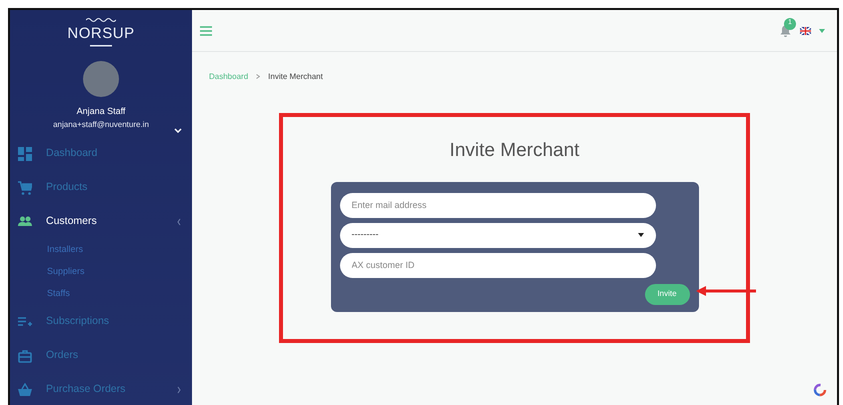 The image size is (843, 405). What do you see at coordinates (515, 151) in the screenshot?
I see `form-title: Invite Merchant` at bounding box center [515, 151].